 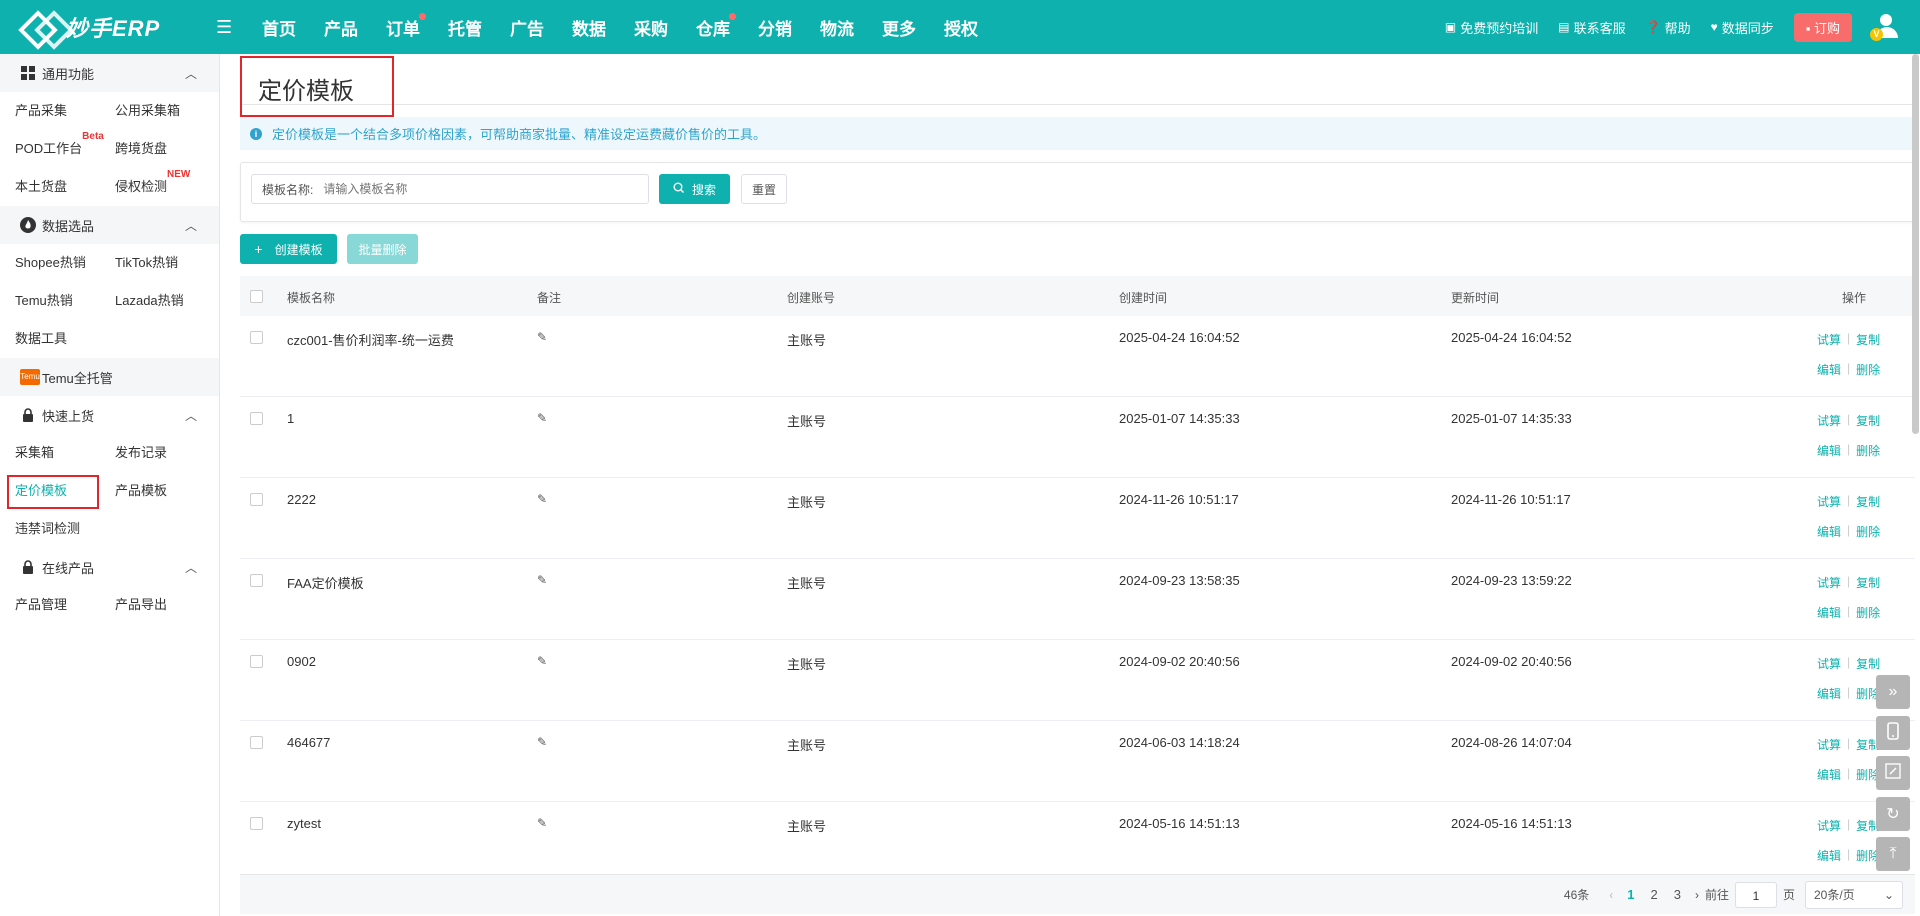 What do you see at coordinates (150, 111) in the screenshot?
I see `sidebar-item-public-collect-box: 公用采集箱` at bounding box center [150, 111].